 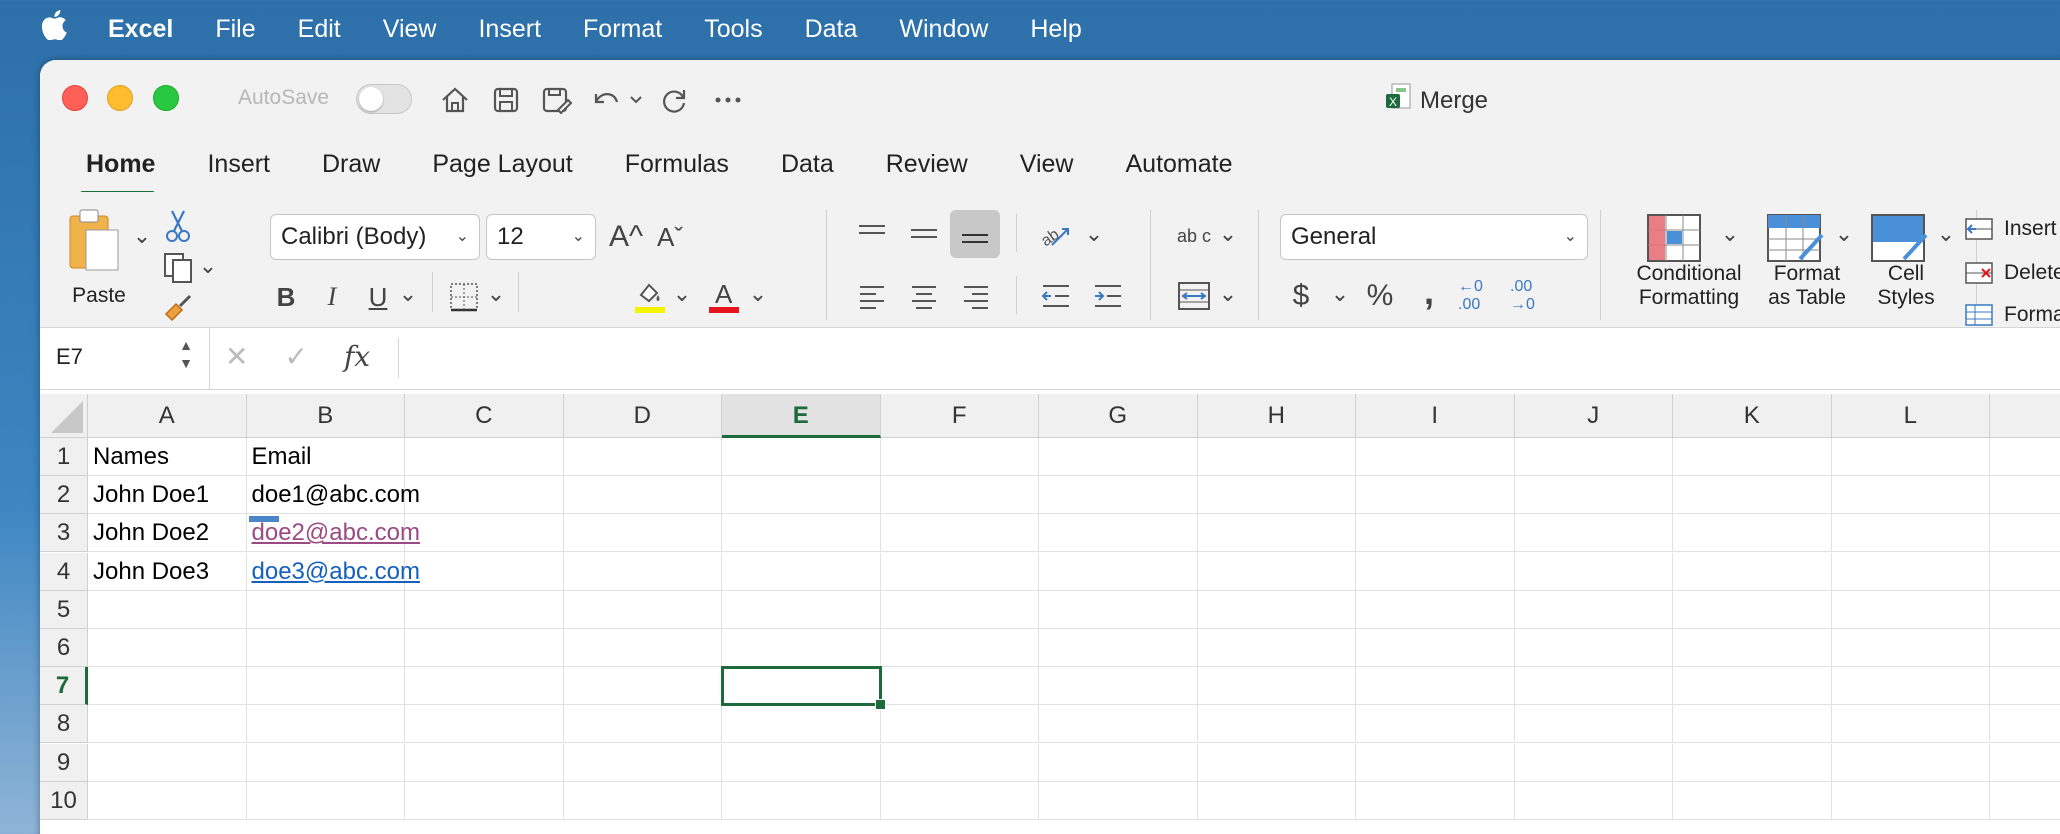 What do you see at coordinates (1844, 233) in the screenshot?
I see `format-as-table-dropdown-chevron-icon: ⌄` at bounding box center [1844, 233].